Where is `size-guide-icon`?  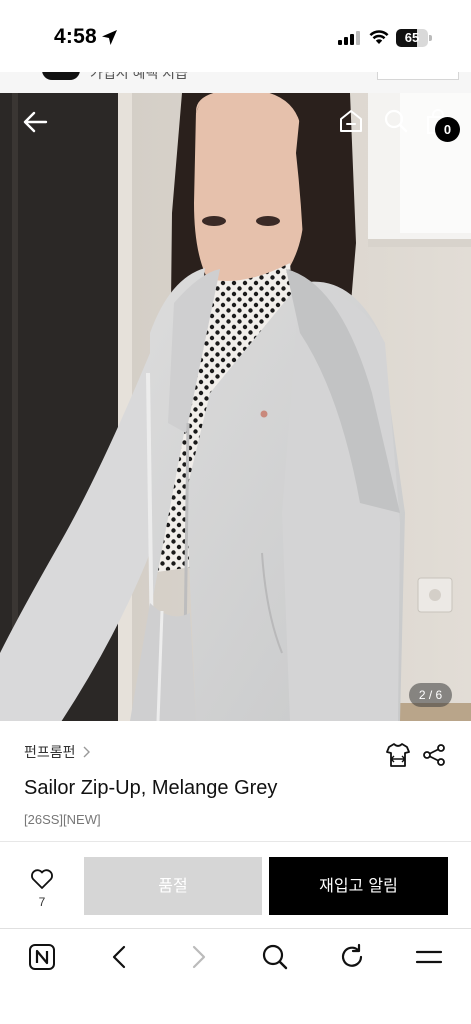
size-guide-icon is located at coordinates (398, 755).